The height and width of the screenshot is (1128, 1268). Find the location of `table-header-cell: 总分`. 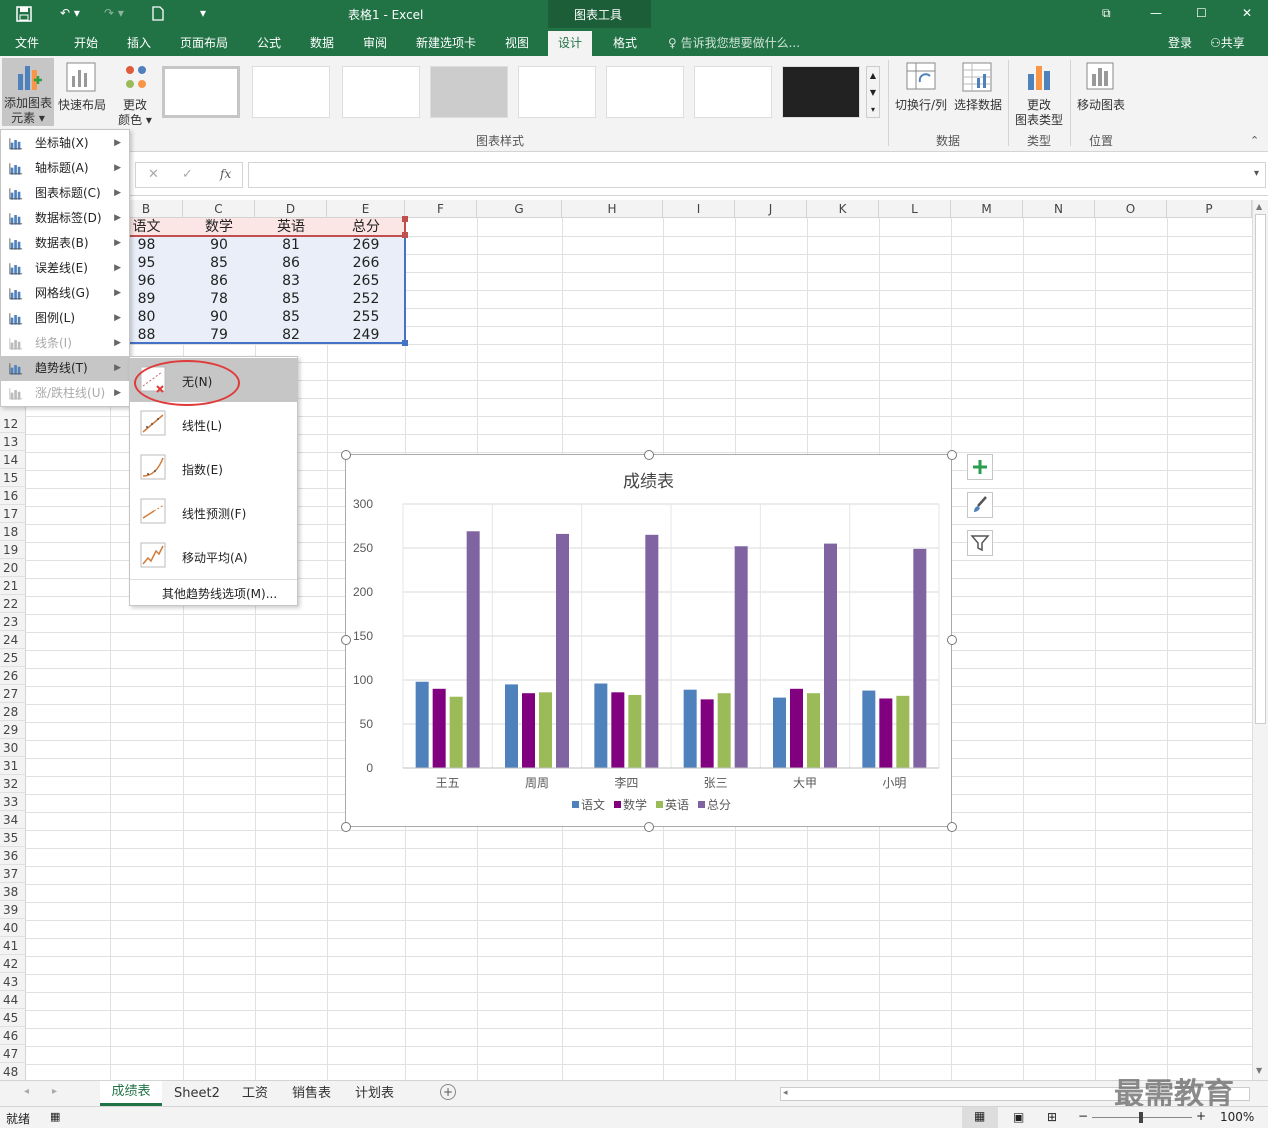

table-header-cell: 总分 is located at coordinates (366, 227).